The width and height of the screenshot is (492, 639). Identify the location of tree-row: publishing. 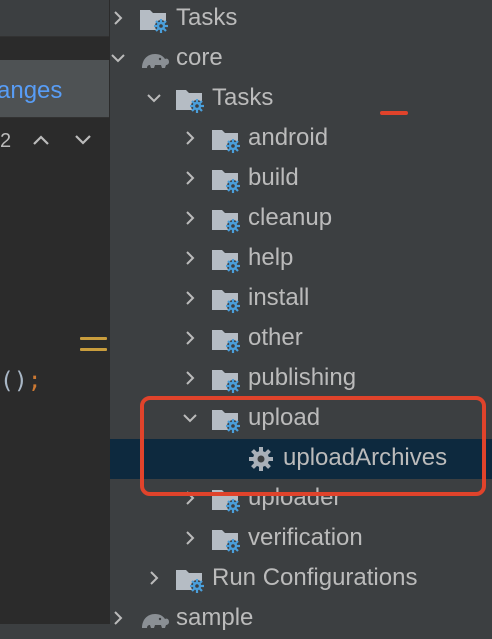
(301, 379).